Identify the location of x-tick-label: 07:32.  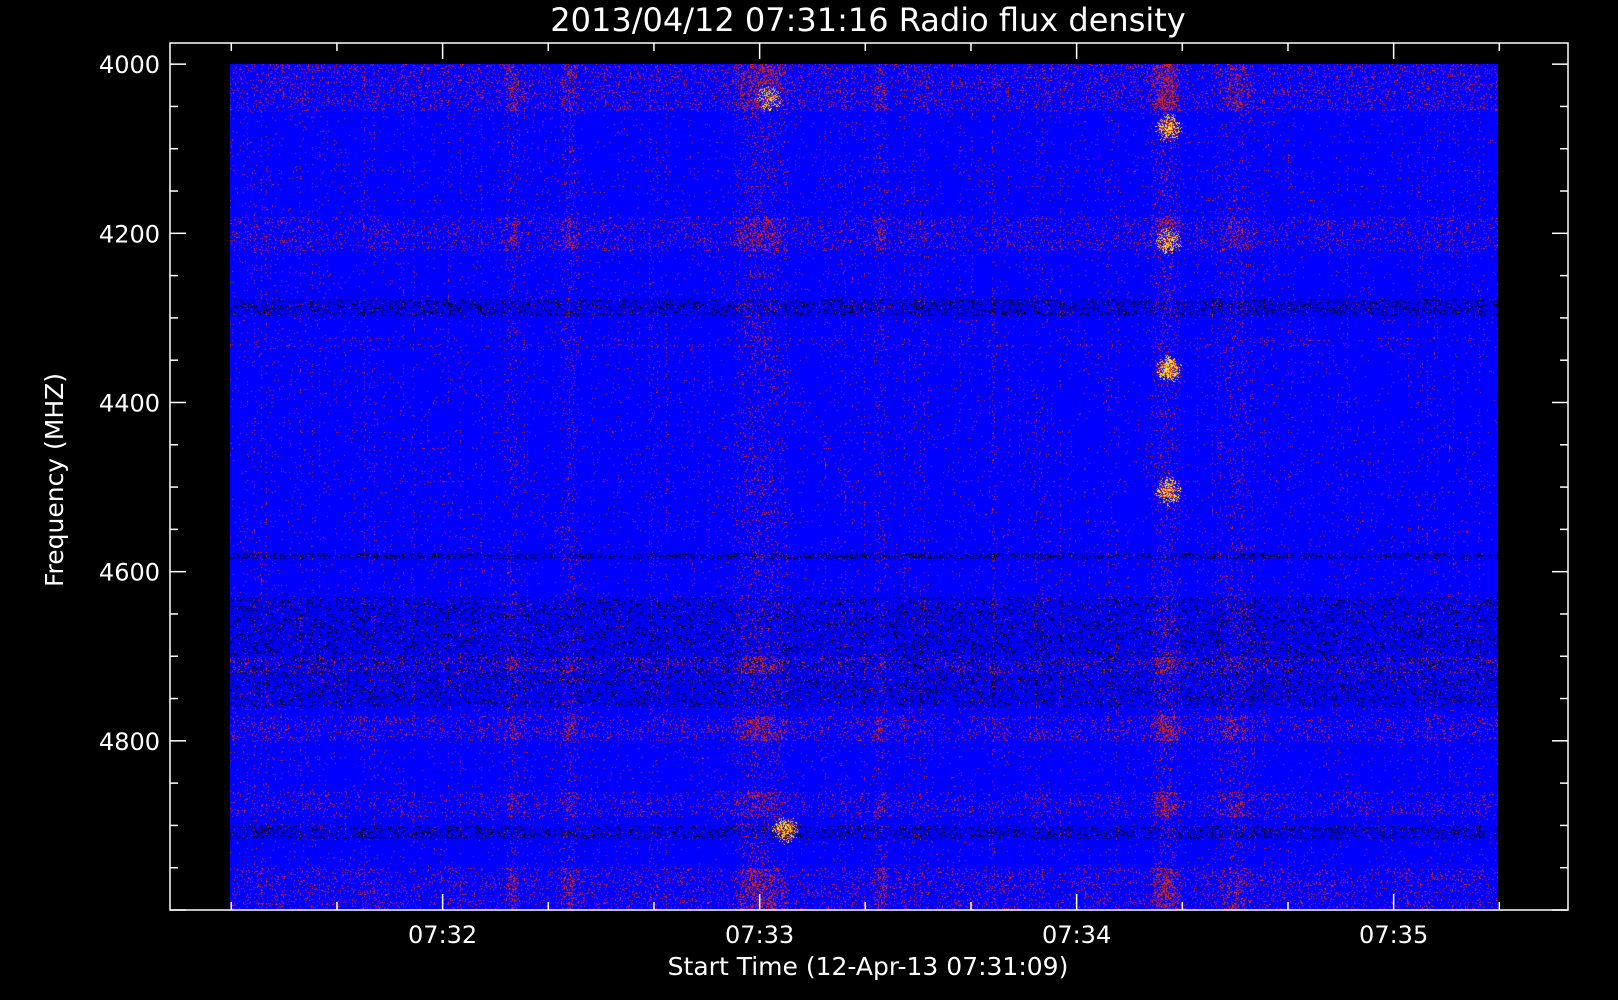
(442, 935).